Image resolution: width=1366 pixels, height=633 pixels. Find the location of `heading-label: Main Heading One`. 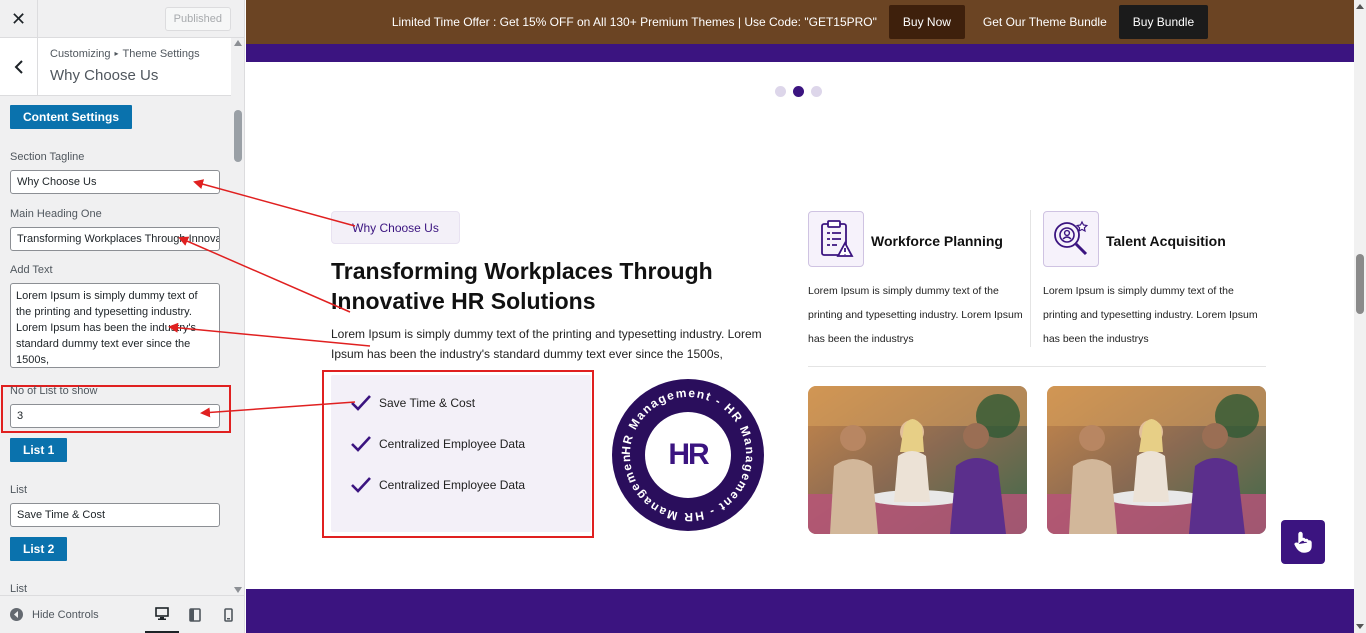

heading-label: Main Heading One is located at coordinates (56, 214).